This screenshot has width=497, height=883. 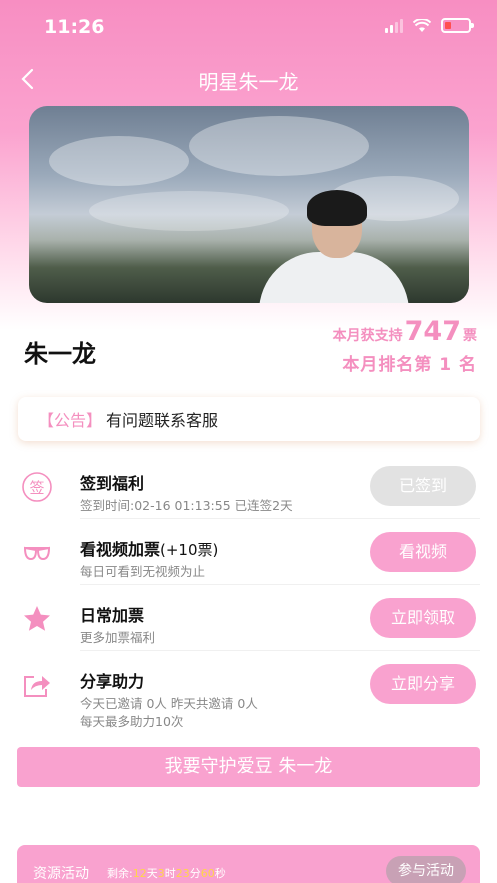 What do you see at coordinates (248, 28) in the screenshot?
I see `status-bar: 11:26` at bounding box center [248, 28].